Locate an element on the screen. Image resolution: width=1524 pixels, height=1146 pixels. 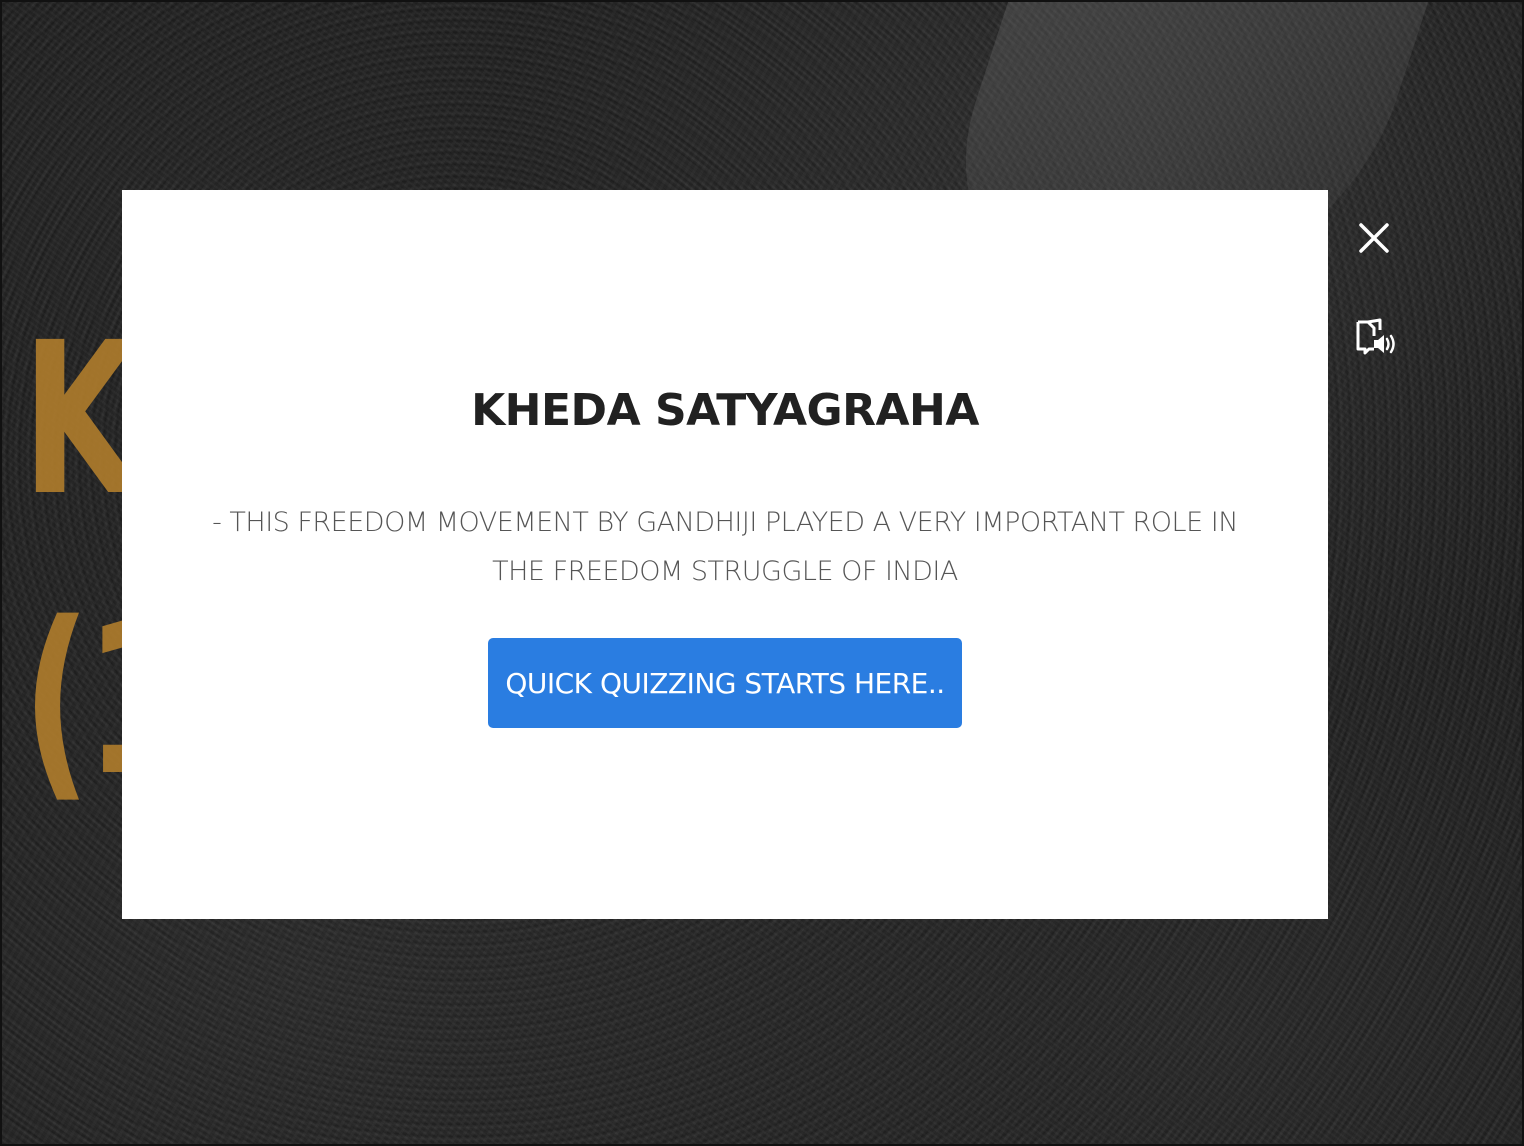
close-icon is located at coordinates (1374, 238).